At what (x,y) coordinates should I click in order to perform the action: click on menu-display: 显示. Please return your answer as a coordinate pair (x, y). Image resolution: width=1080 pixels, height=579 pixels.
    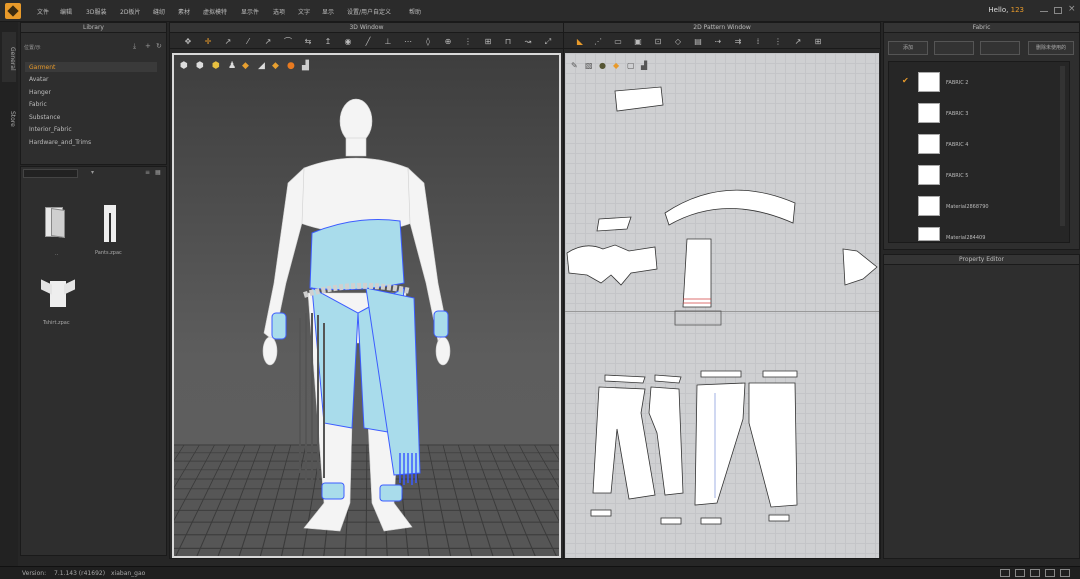
    Looking at the image, I should click on (328, 11).